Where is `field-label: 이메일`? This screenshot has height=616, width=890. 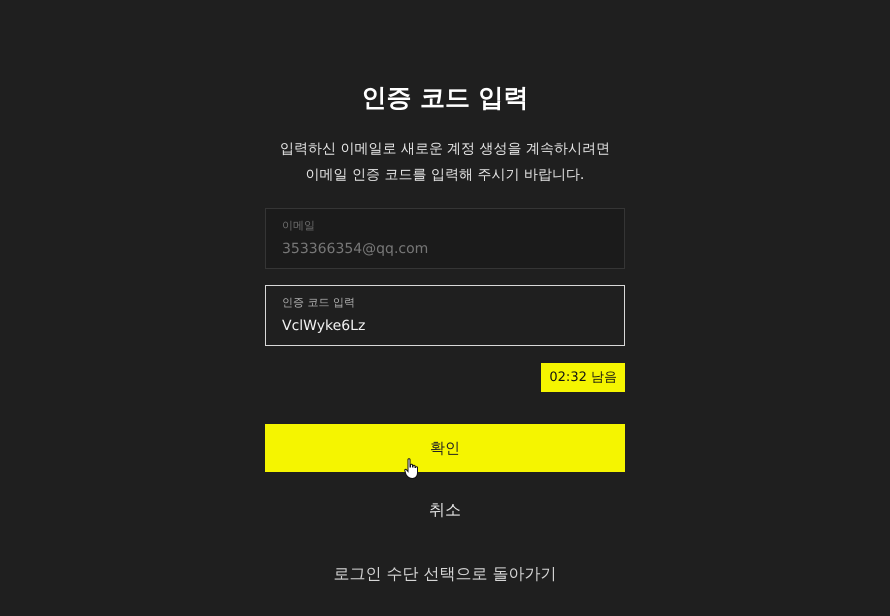 field-label: 이메일 is located at coordinates (299, 226).